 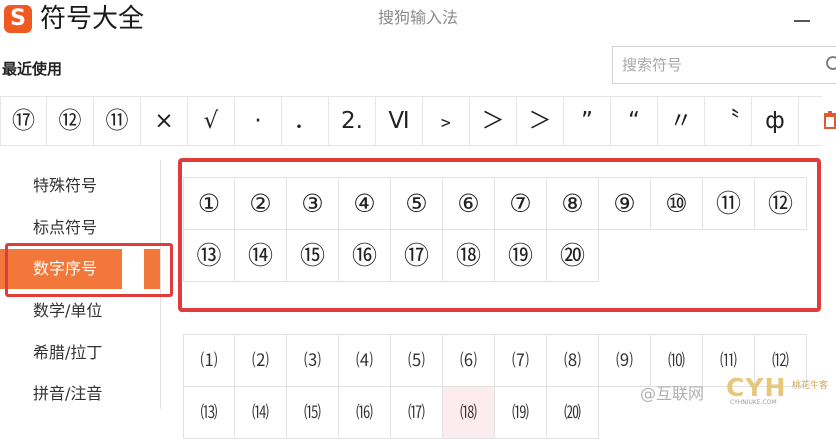 What do you see at coordinates (261, 413) in the screenshot?
I see `symbol-cell: ⒁` at bounding box center [261, 413].